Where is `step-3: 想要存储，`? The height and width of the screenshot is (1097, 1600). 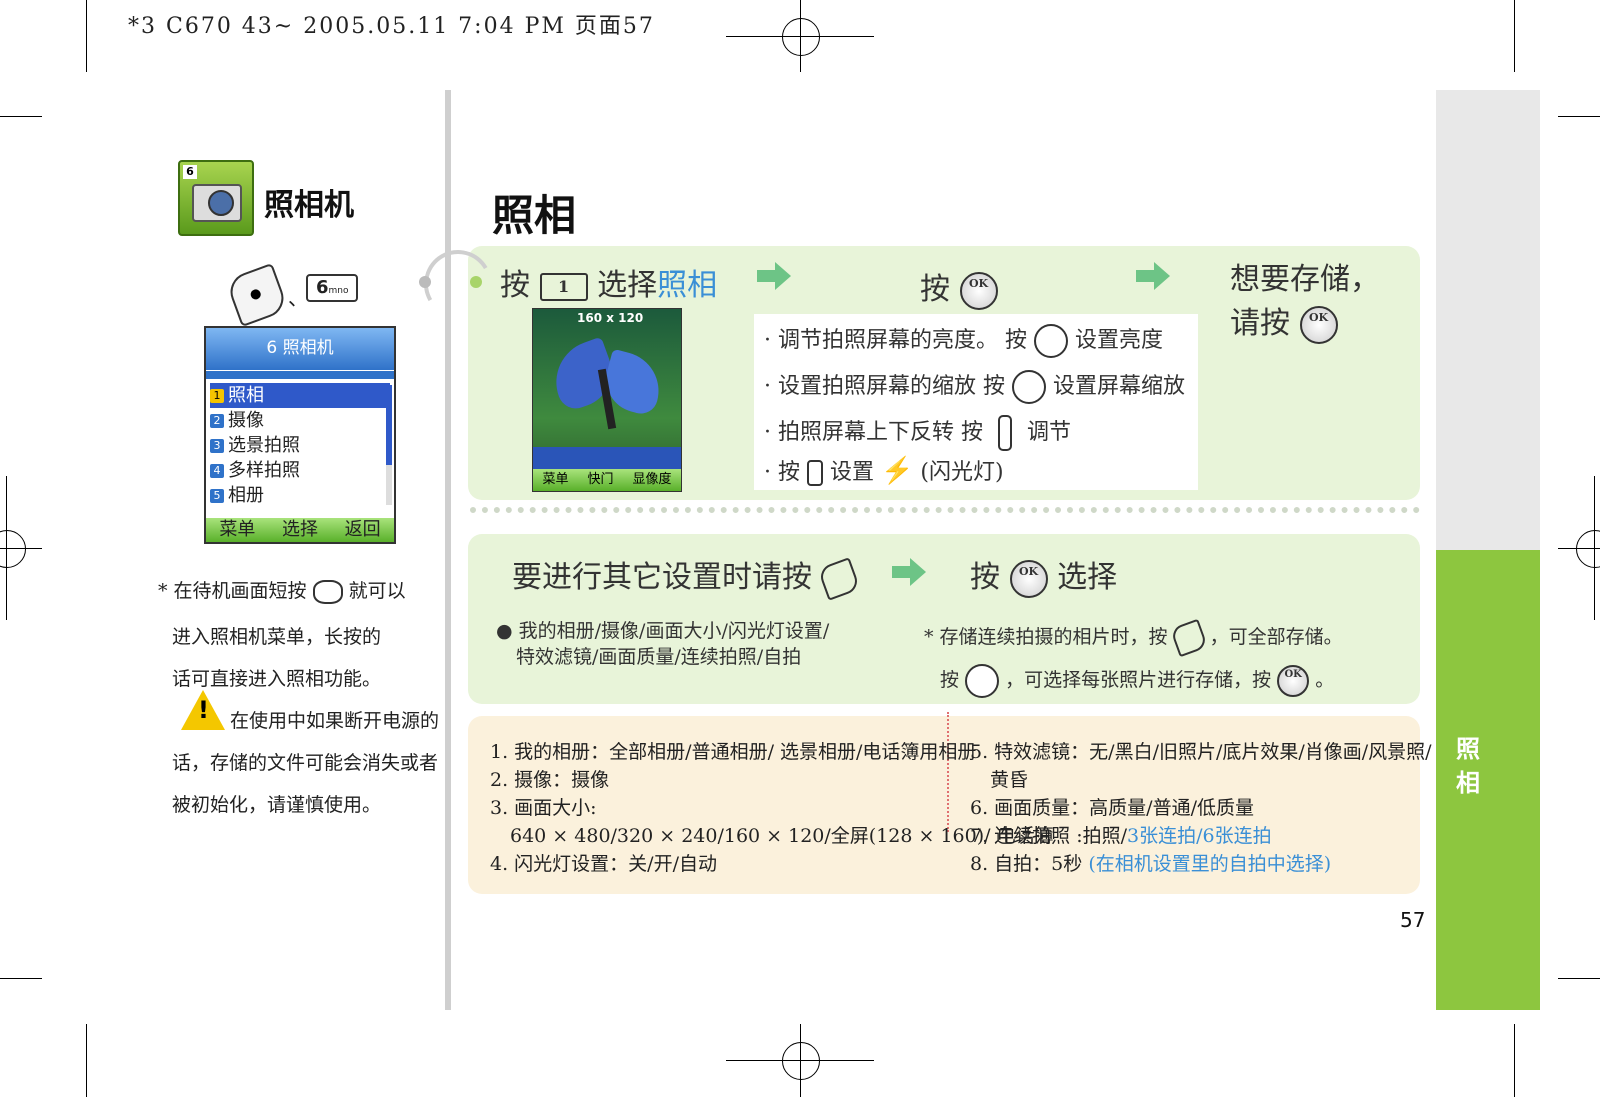
step-3: 想要存储， is located at coordinates (1305, 279).